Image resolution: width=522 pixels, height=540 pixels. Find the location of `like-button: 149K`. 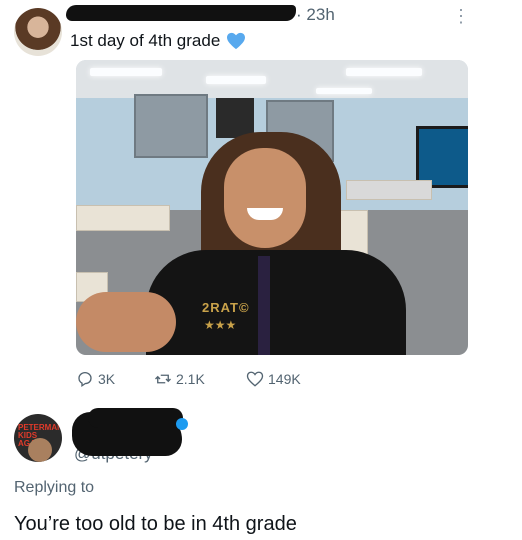

like-button: 149K is located at coordinates (273, 379).